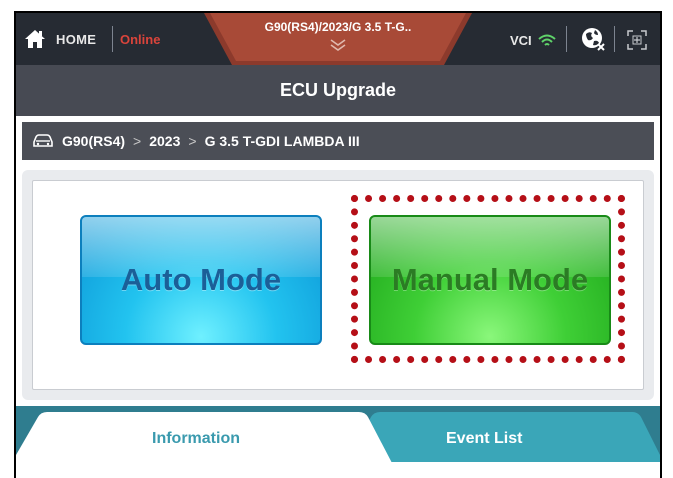 The image size is (673, 478). Describe the element at coordinates (593, 39) in the screenshot. I see `globe-icon` at that location.